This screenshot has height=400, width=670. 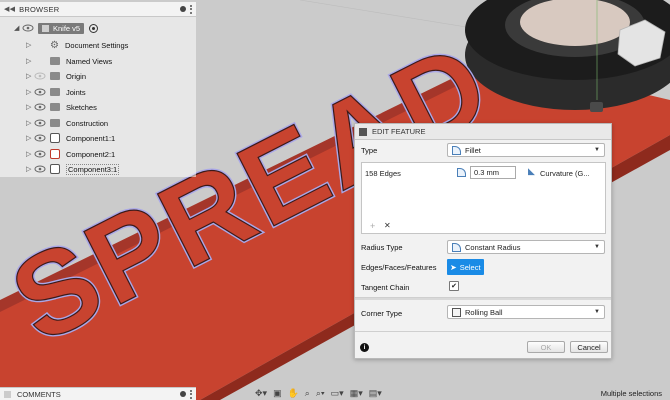 I want to click on cursor-arrow-icon: ➤, so click(x=453, y=267).